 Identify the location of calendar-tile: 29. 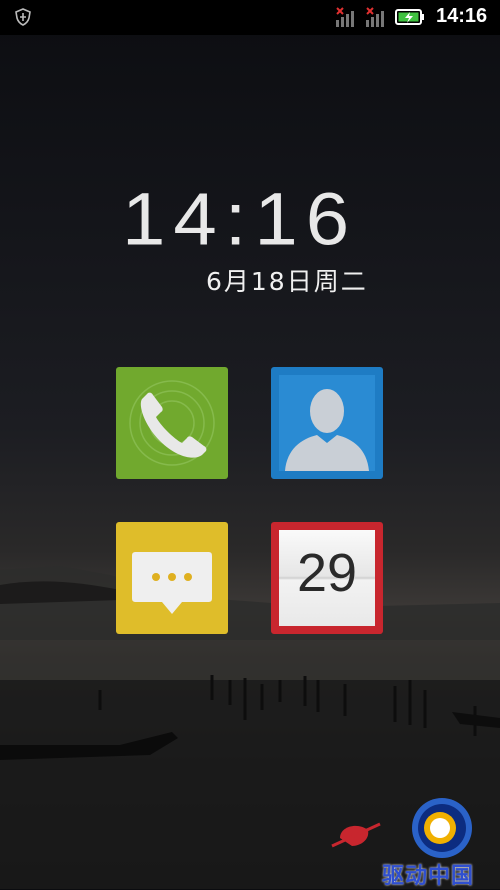
(327, 578).